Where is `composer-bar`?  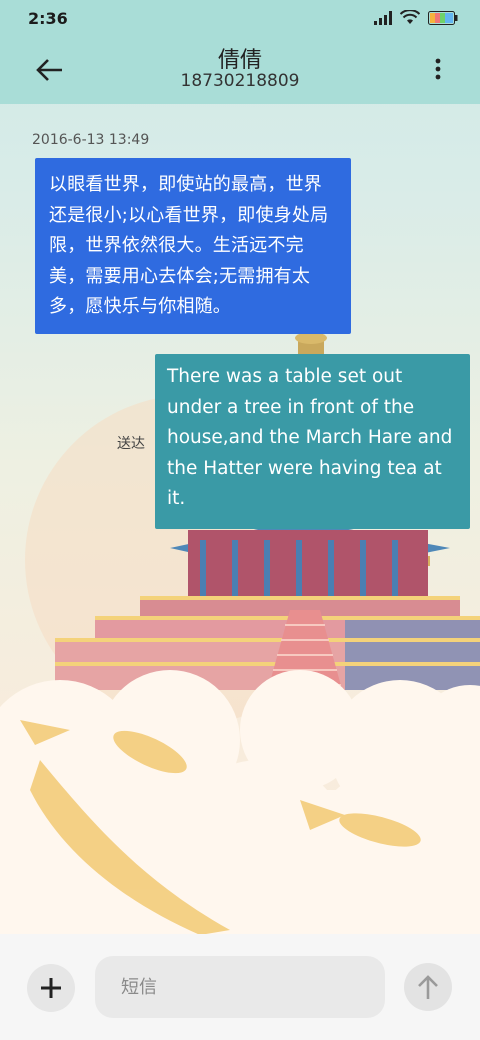
composer-bar is located at coordinates (240, 987).